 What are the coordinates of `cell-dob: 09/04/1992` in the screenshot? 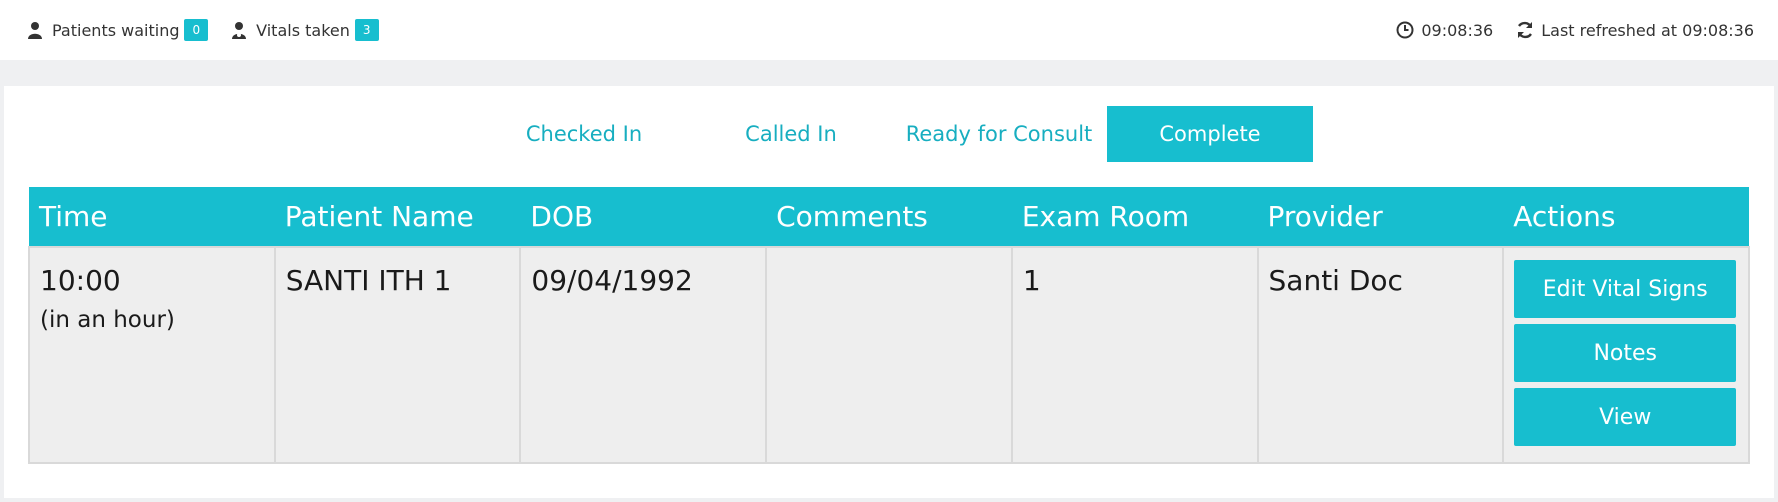 It's located at (643, 355).